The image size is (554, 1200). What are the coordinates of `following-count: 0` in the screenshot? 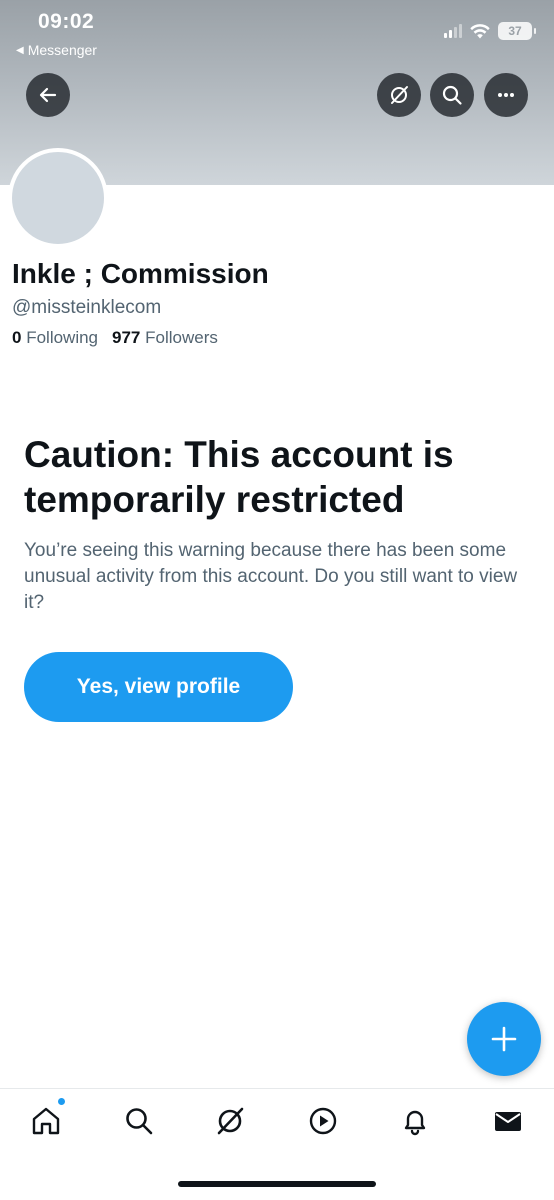 It's located at (17, 337).